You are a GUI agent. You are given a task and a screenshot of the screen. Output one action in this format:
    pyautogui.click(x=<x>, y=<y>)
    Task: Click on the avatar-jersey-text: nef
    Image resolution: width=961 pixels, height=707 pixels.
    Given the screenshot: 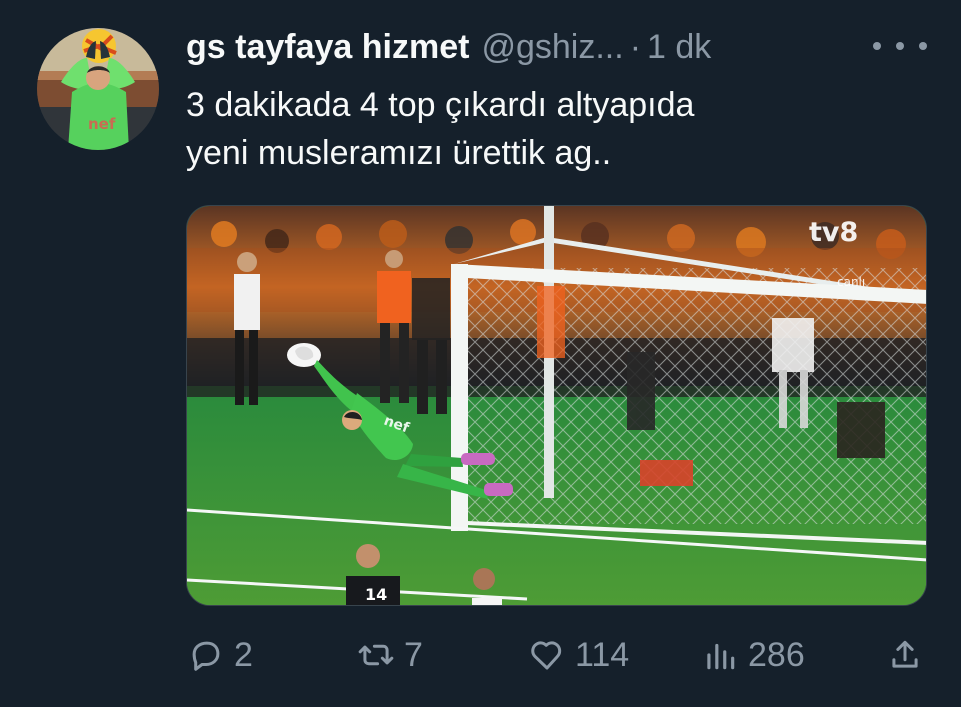 What is the action you would take?
    pyautogui.click(x=102, y=124)
    